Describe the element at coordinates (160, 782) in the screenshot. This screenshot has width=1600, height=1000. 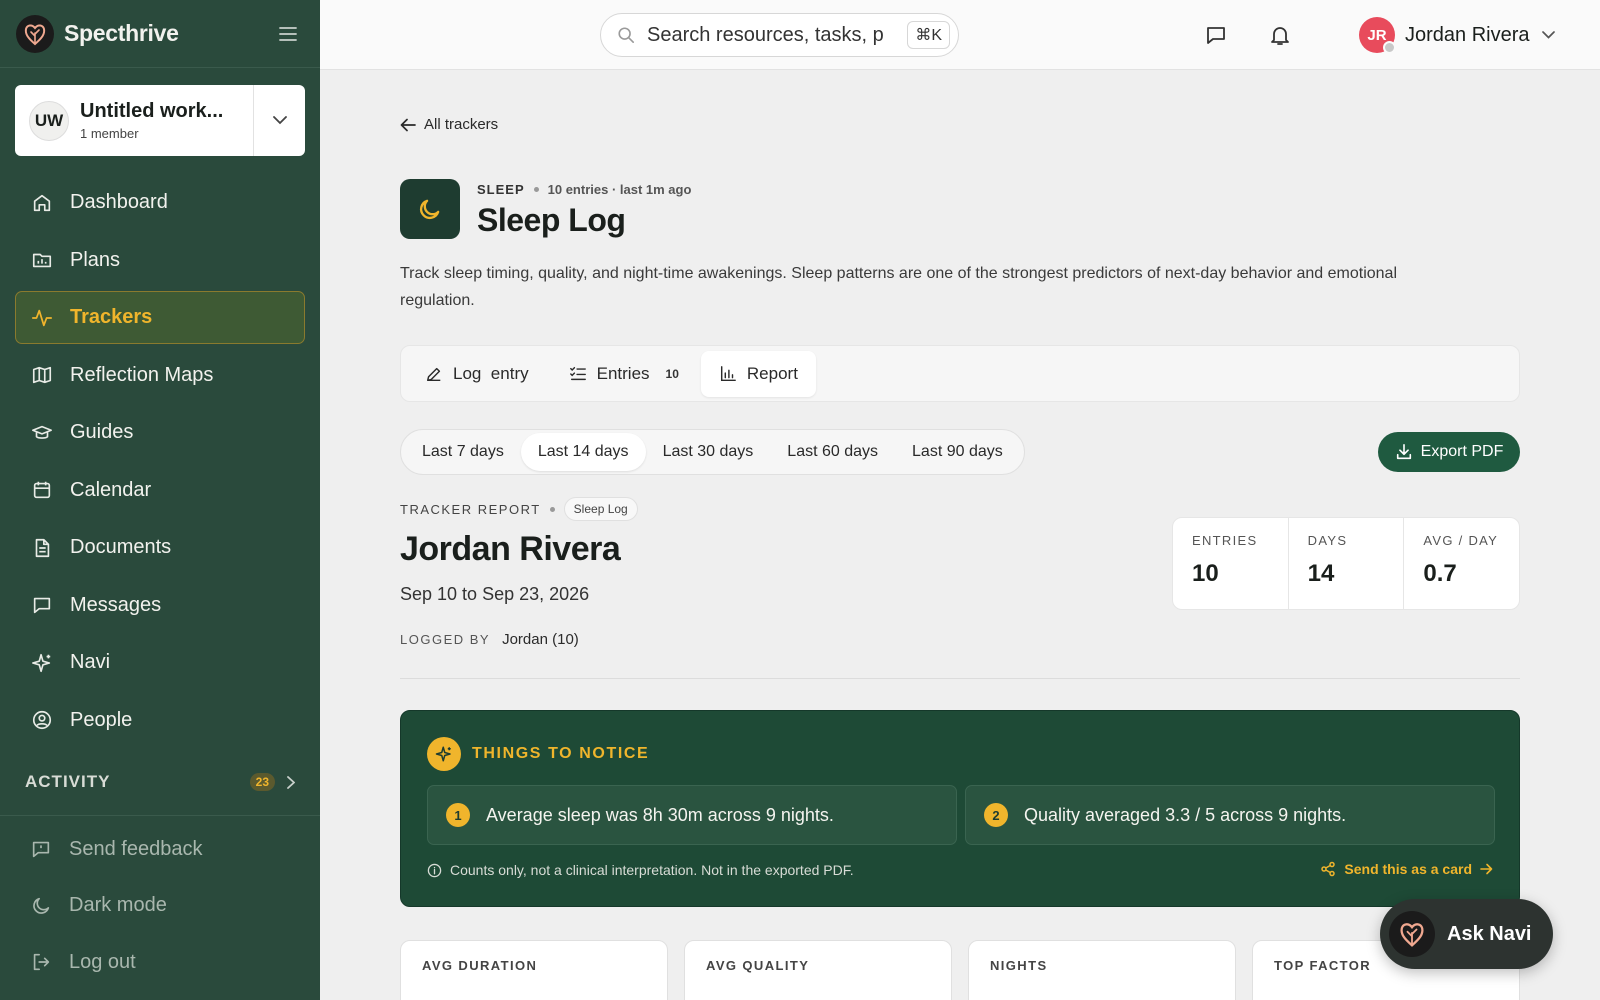
I see `activity-section: ACTIVITY 23` at that location.